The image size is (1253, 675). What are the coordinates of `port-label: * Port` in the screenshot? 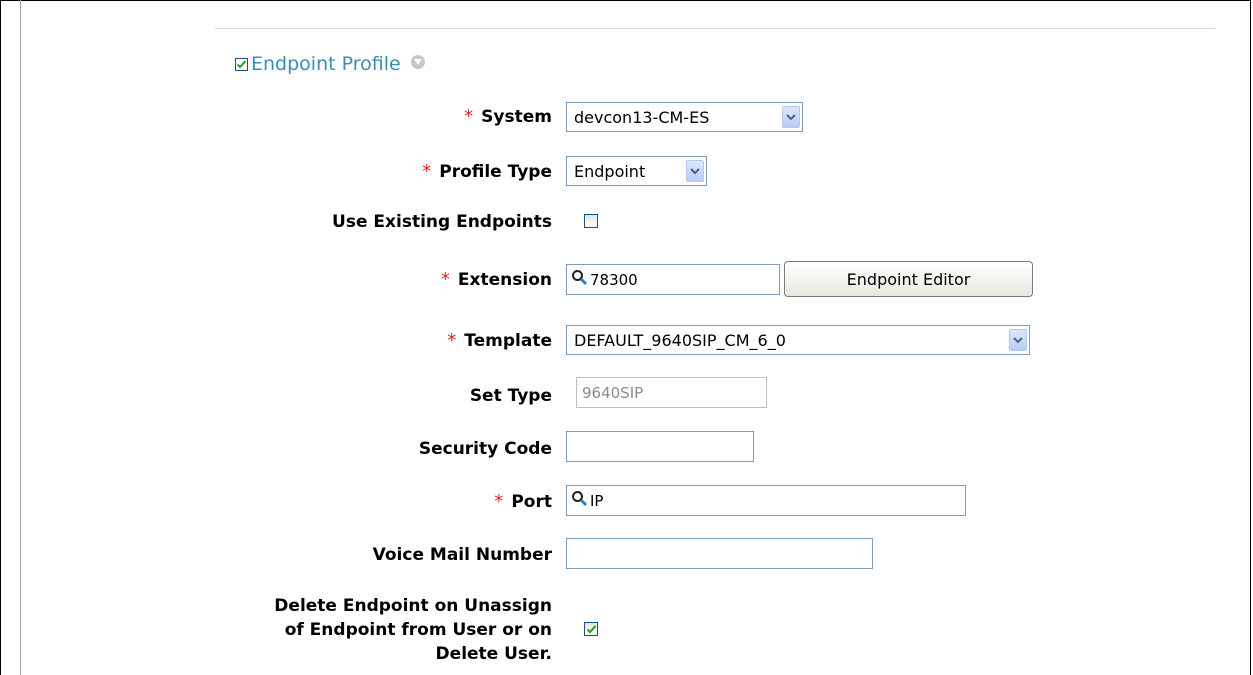 It's located at (523, 502).